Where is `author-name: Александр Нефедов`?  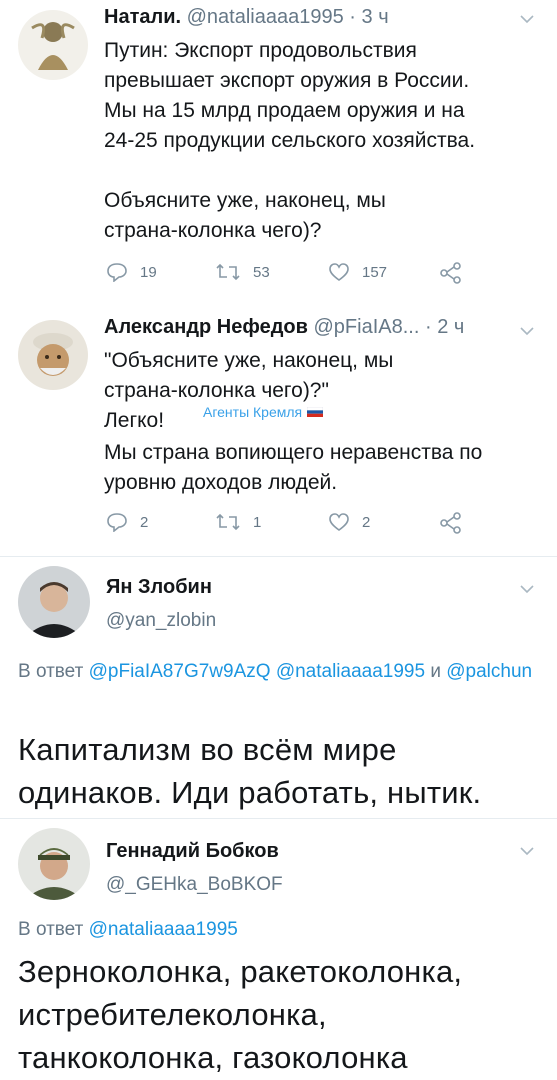
author-name: Александр Нефедов is located at coordinates (206, 327).